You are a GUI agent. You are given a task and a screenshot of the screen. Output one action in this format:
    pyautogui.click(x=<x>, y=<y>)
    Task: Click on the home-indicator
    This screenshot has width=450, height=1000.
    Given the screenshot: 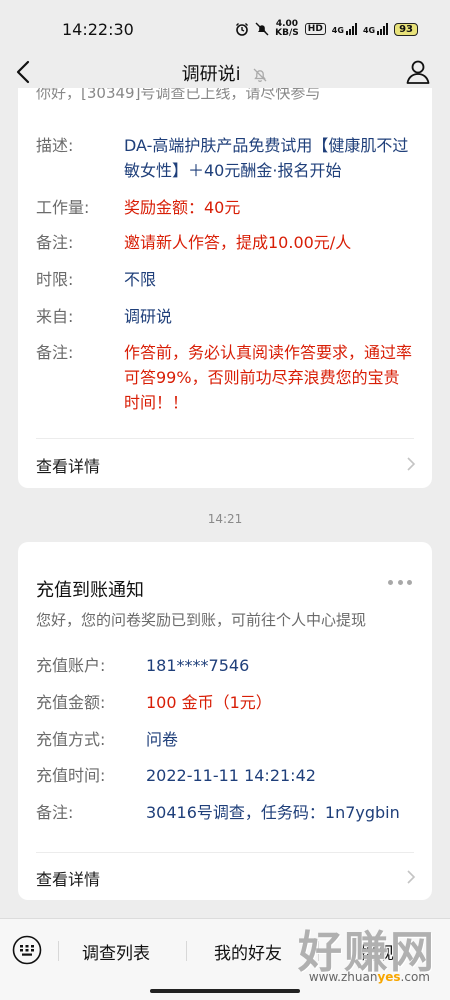 What is the action you would take?
    pyautogui.click(x=225, y=991)
    